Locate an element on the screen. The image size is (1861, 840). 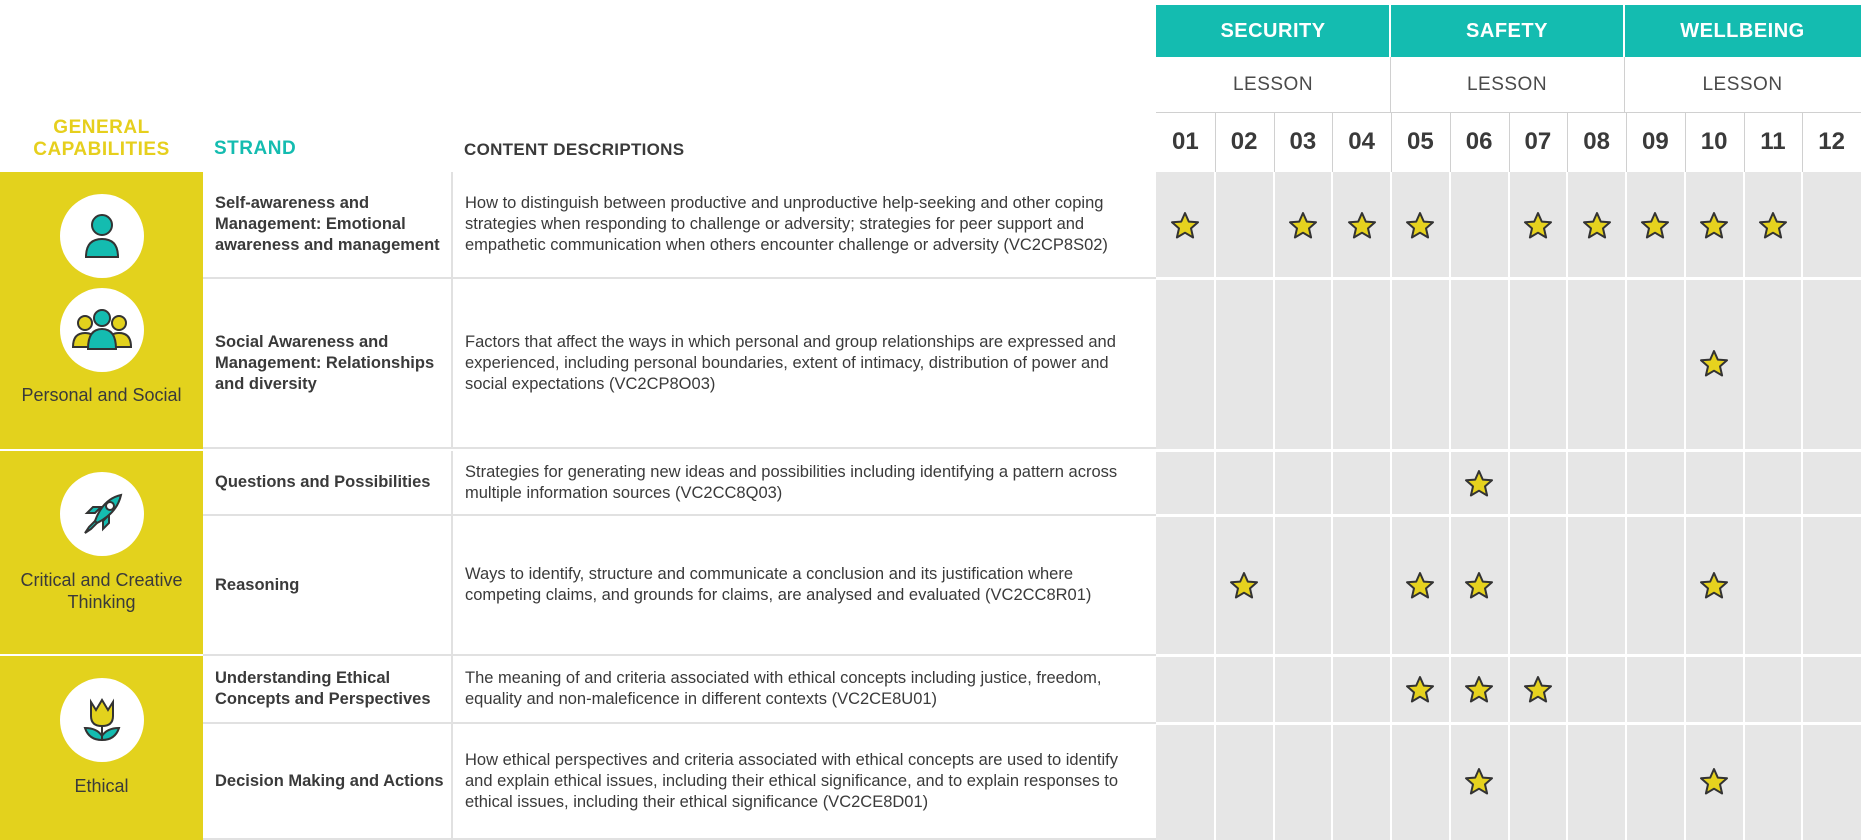
lesson-number: 12 is located at coordinates (1831, 141).